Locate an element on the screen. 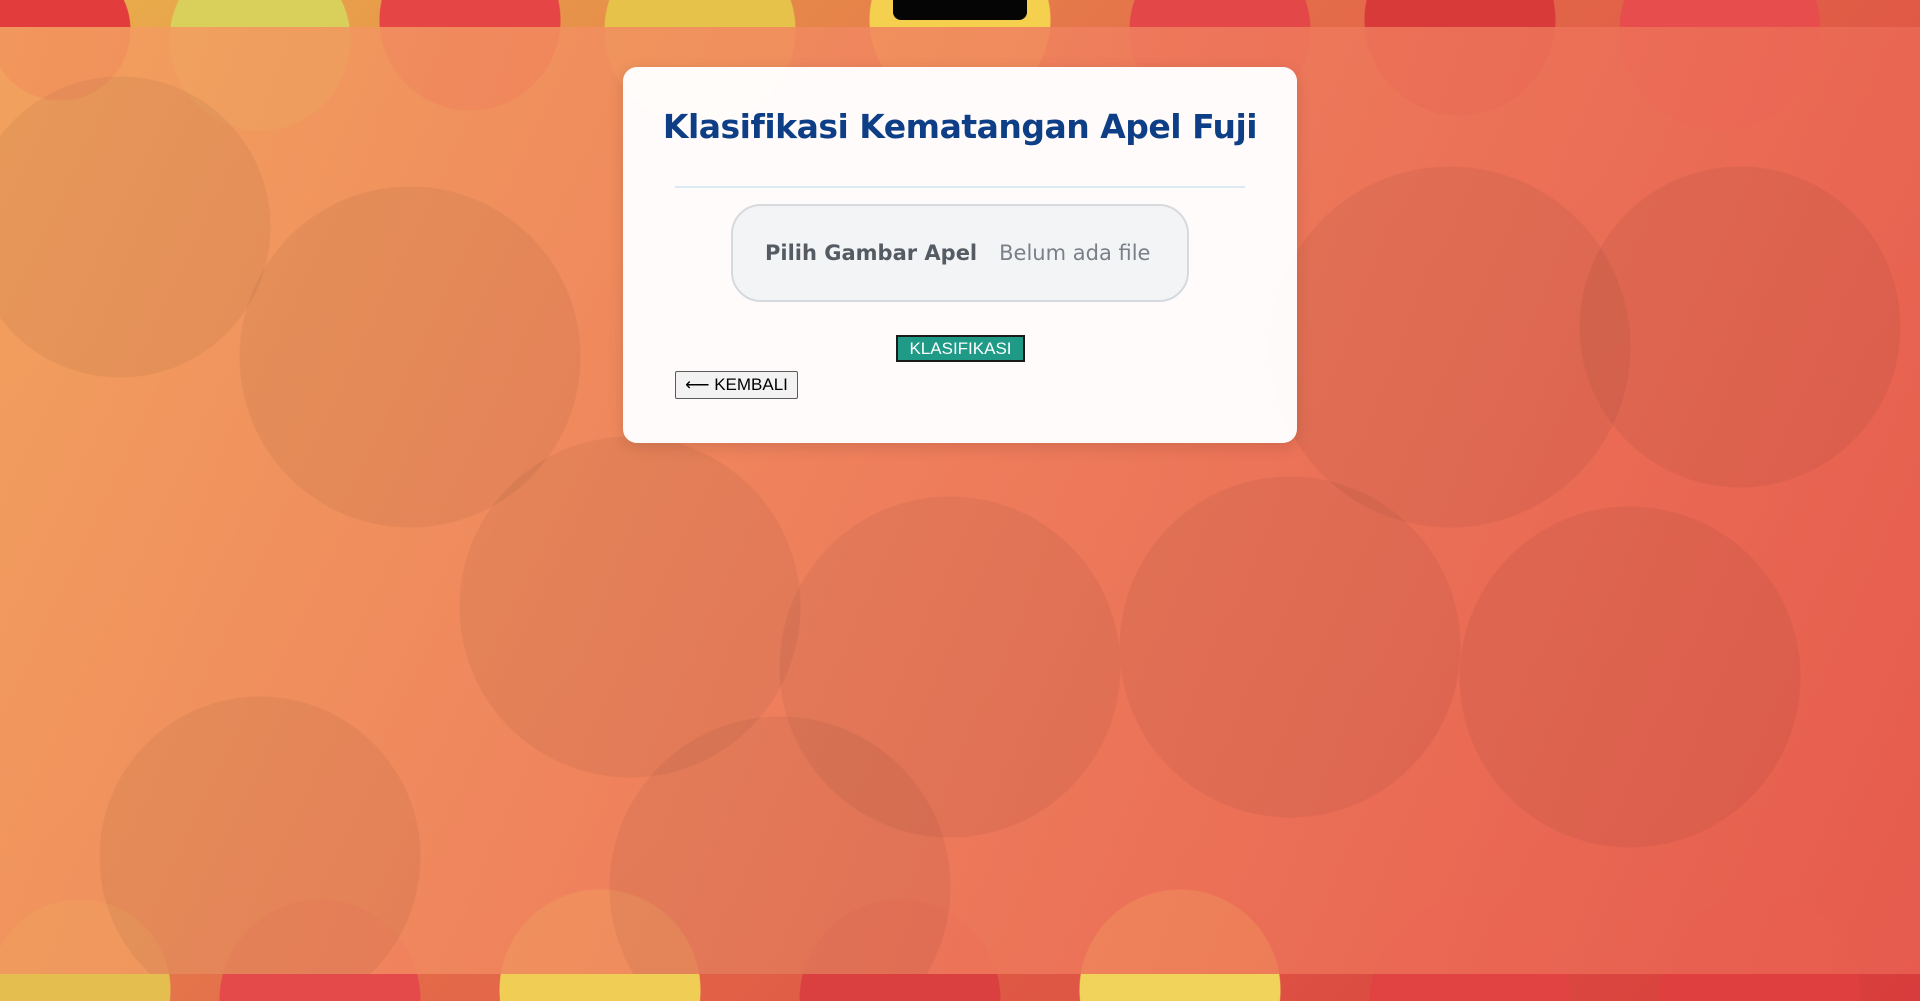 This screenshot has width=1920, height=1001. classify-button: KLASIFIKASI is located at coordinates (960, 348).